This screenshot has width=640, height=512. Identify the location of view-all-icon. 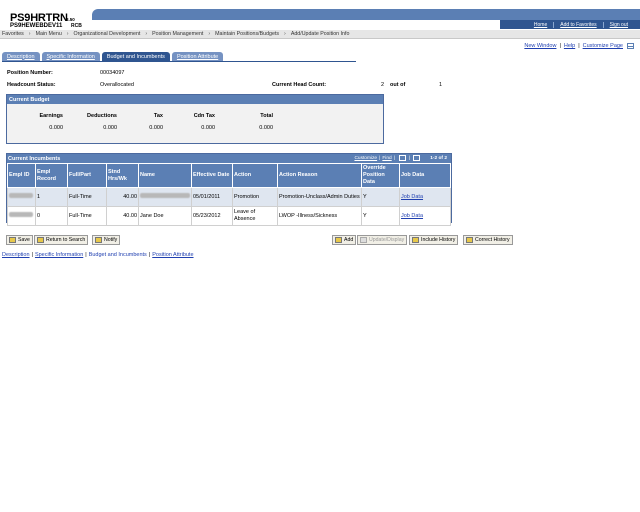
(402, 158).